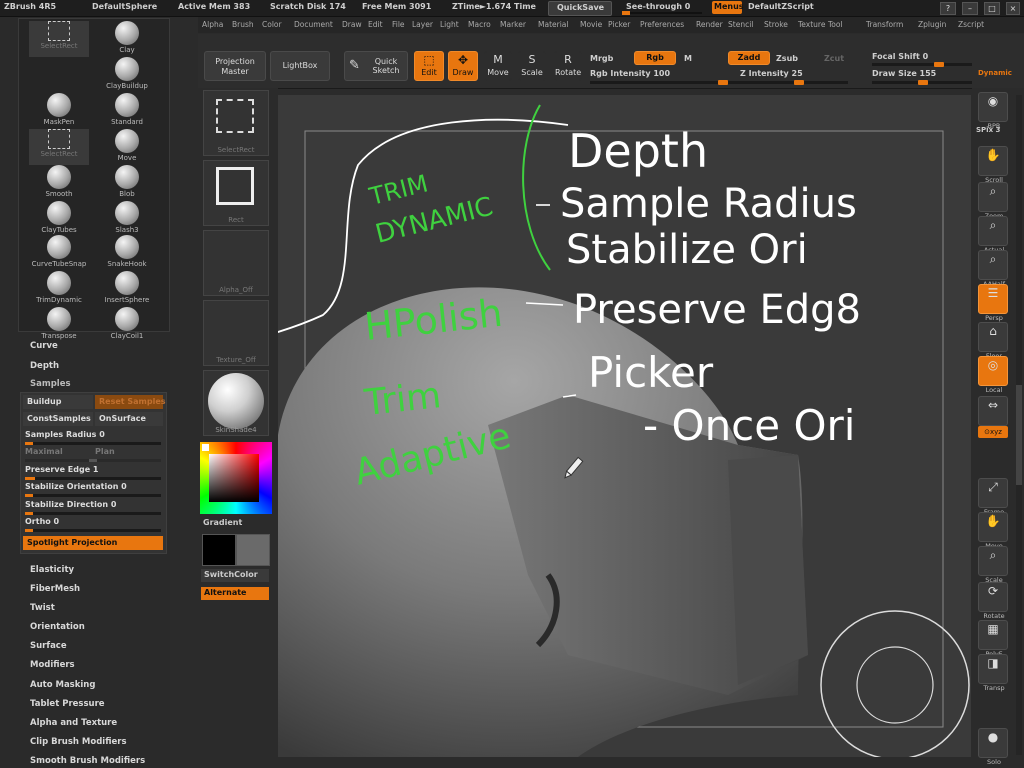 The width and height of the screenshot is (1024, 768). Describe the element at coordinates (93, 472) in the screenshot. I see `preserve-edge-slider: Preserve Edge 1` at that location.